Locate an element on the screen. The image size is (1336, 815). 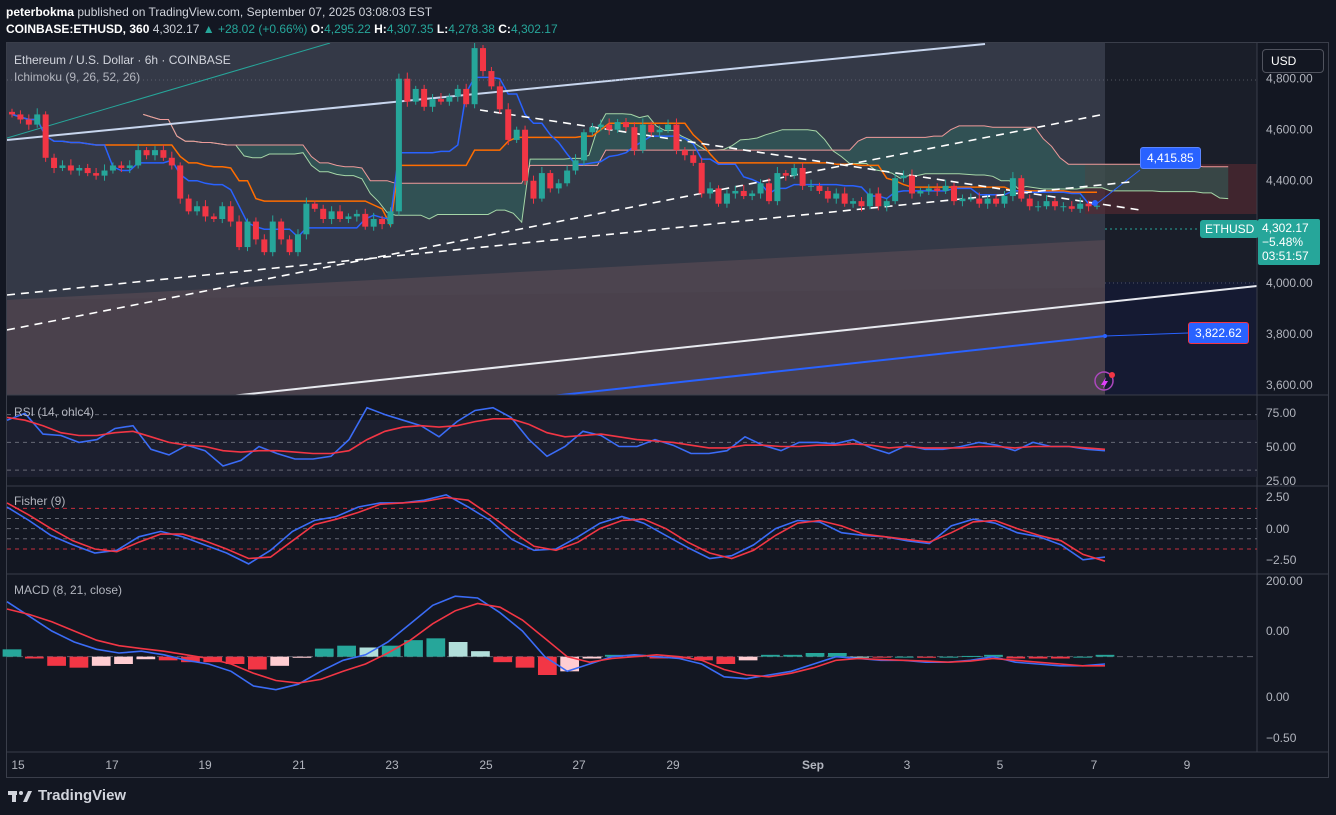
anchor-dot is located at coordinates (1095, 203).